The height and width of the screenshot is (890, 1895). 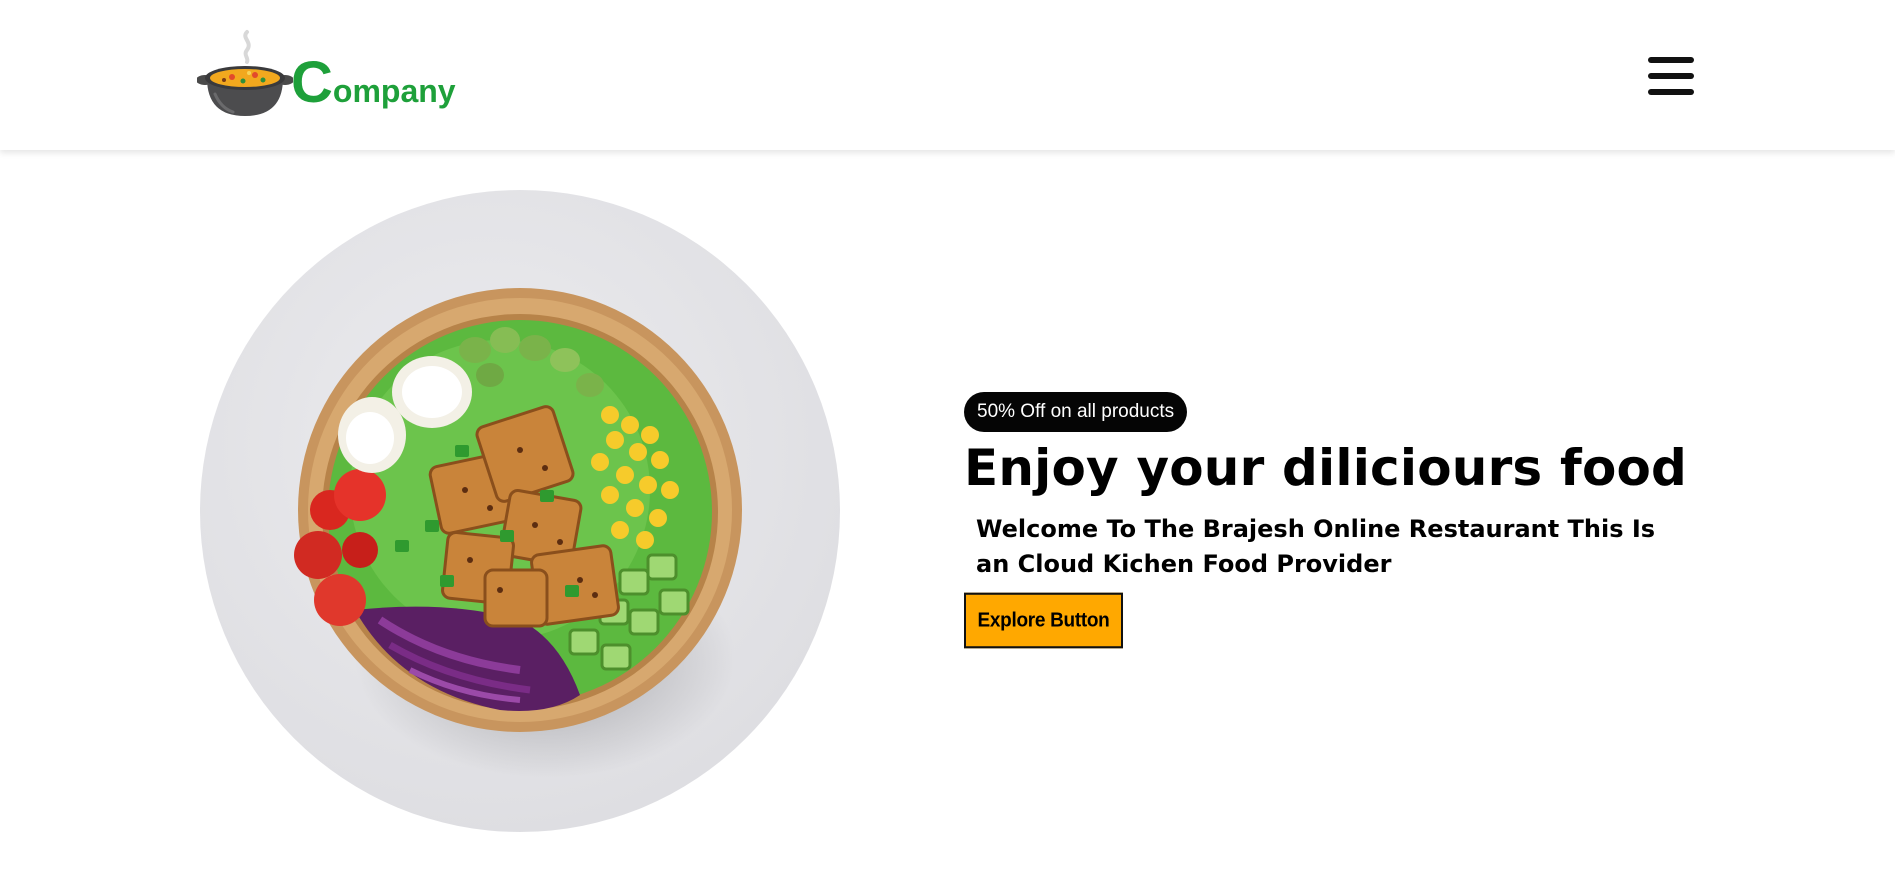 What do you see at coordinates (1671, 92) in the screenshot?
I see `menu-bar-bottom` at bounding box center [1671, 92].